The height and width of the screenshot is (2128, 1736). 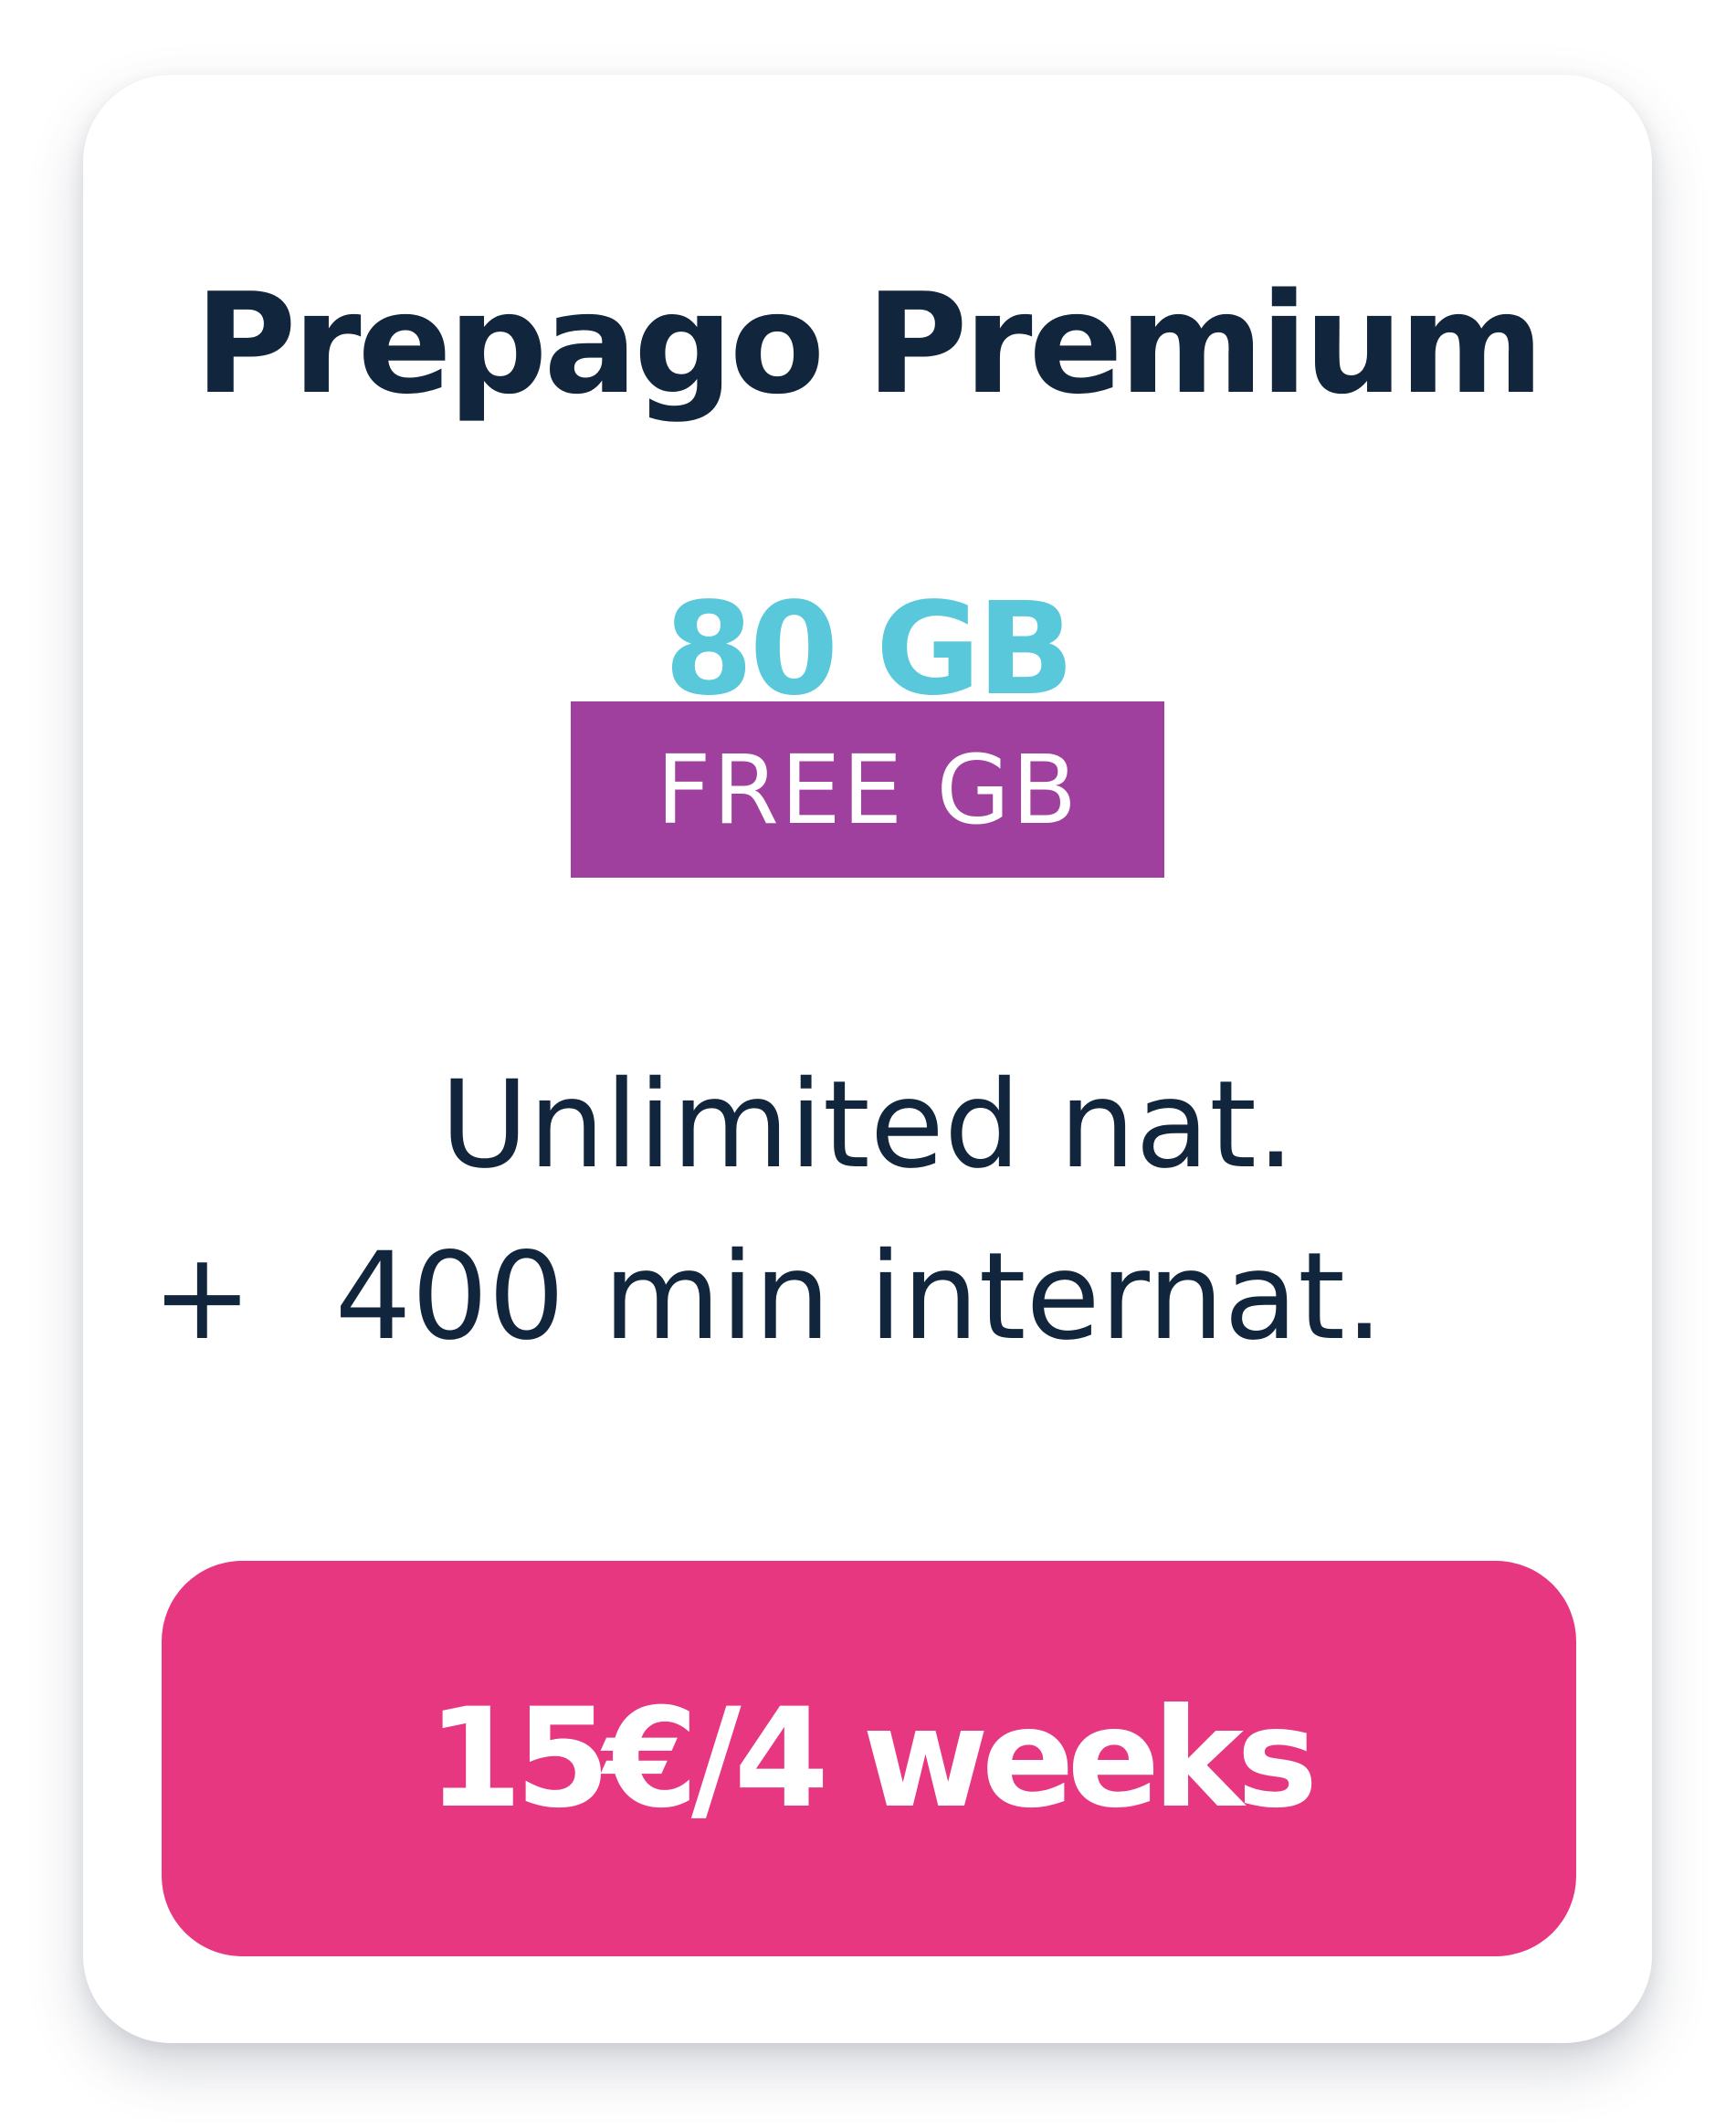 What do you see at coordinates (859, 1297) in the screenshot?
I see `calls-international-label: 400 min internat.` at bounding box center [859, 1297].